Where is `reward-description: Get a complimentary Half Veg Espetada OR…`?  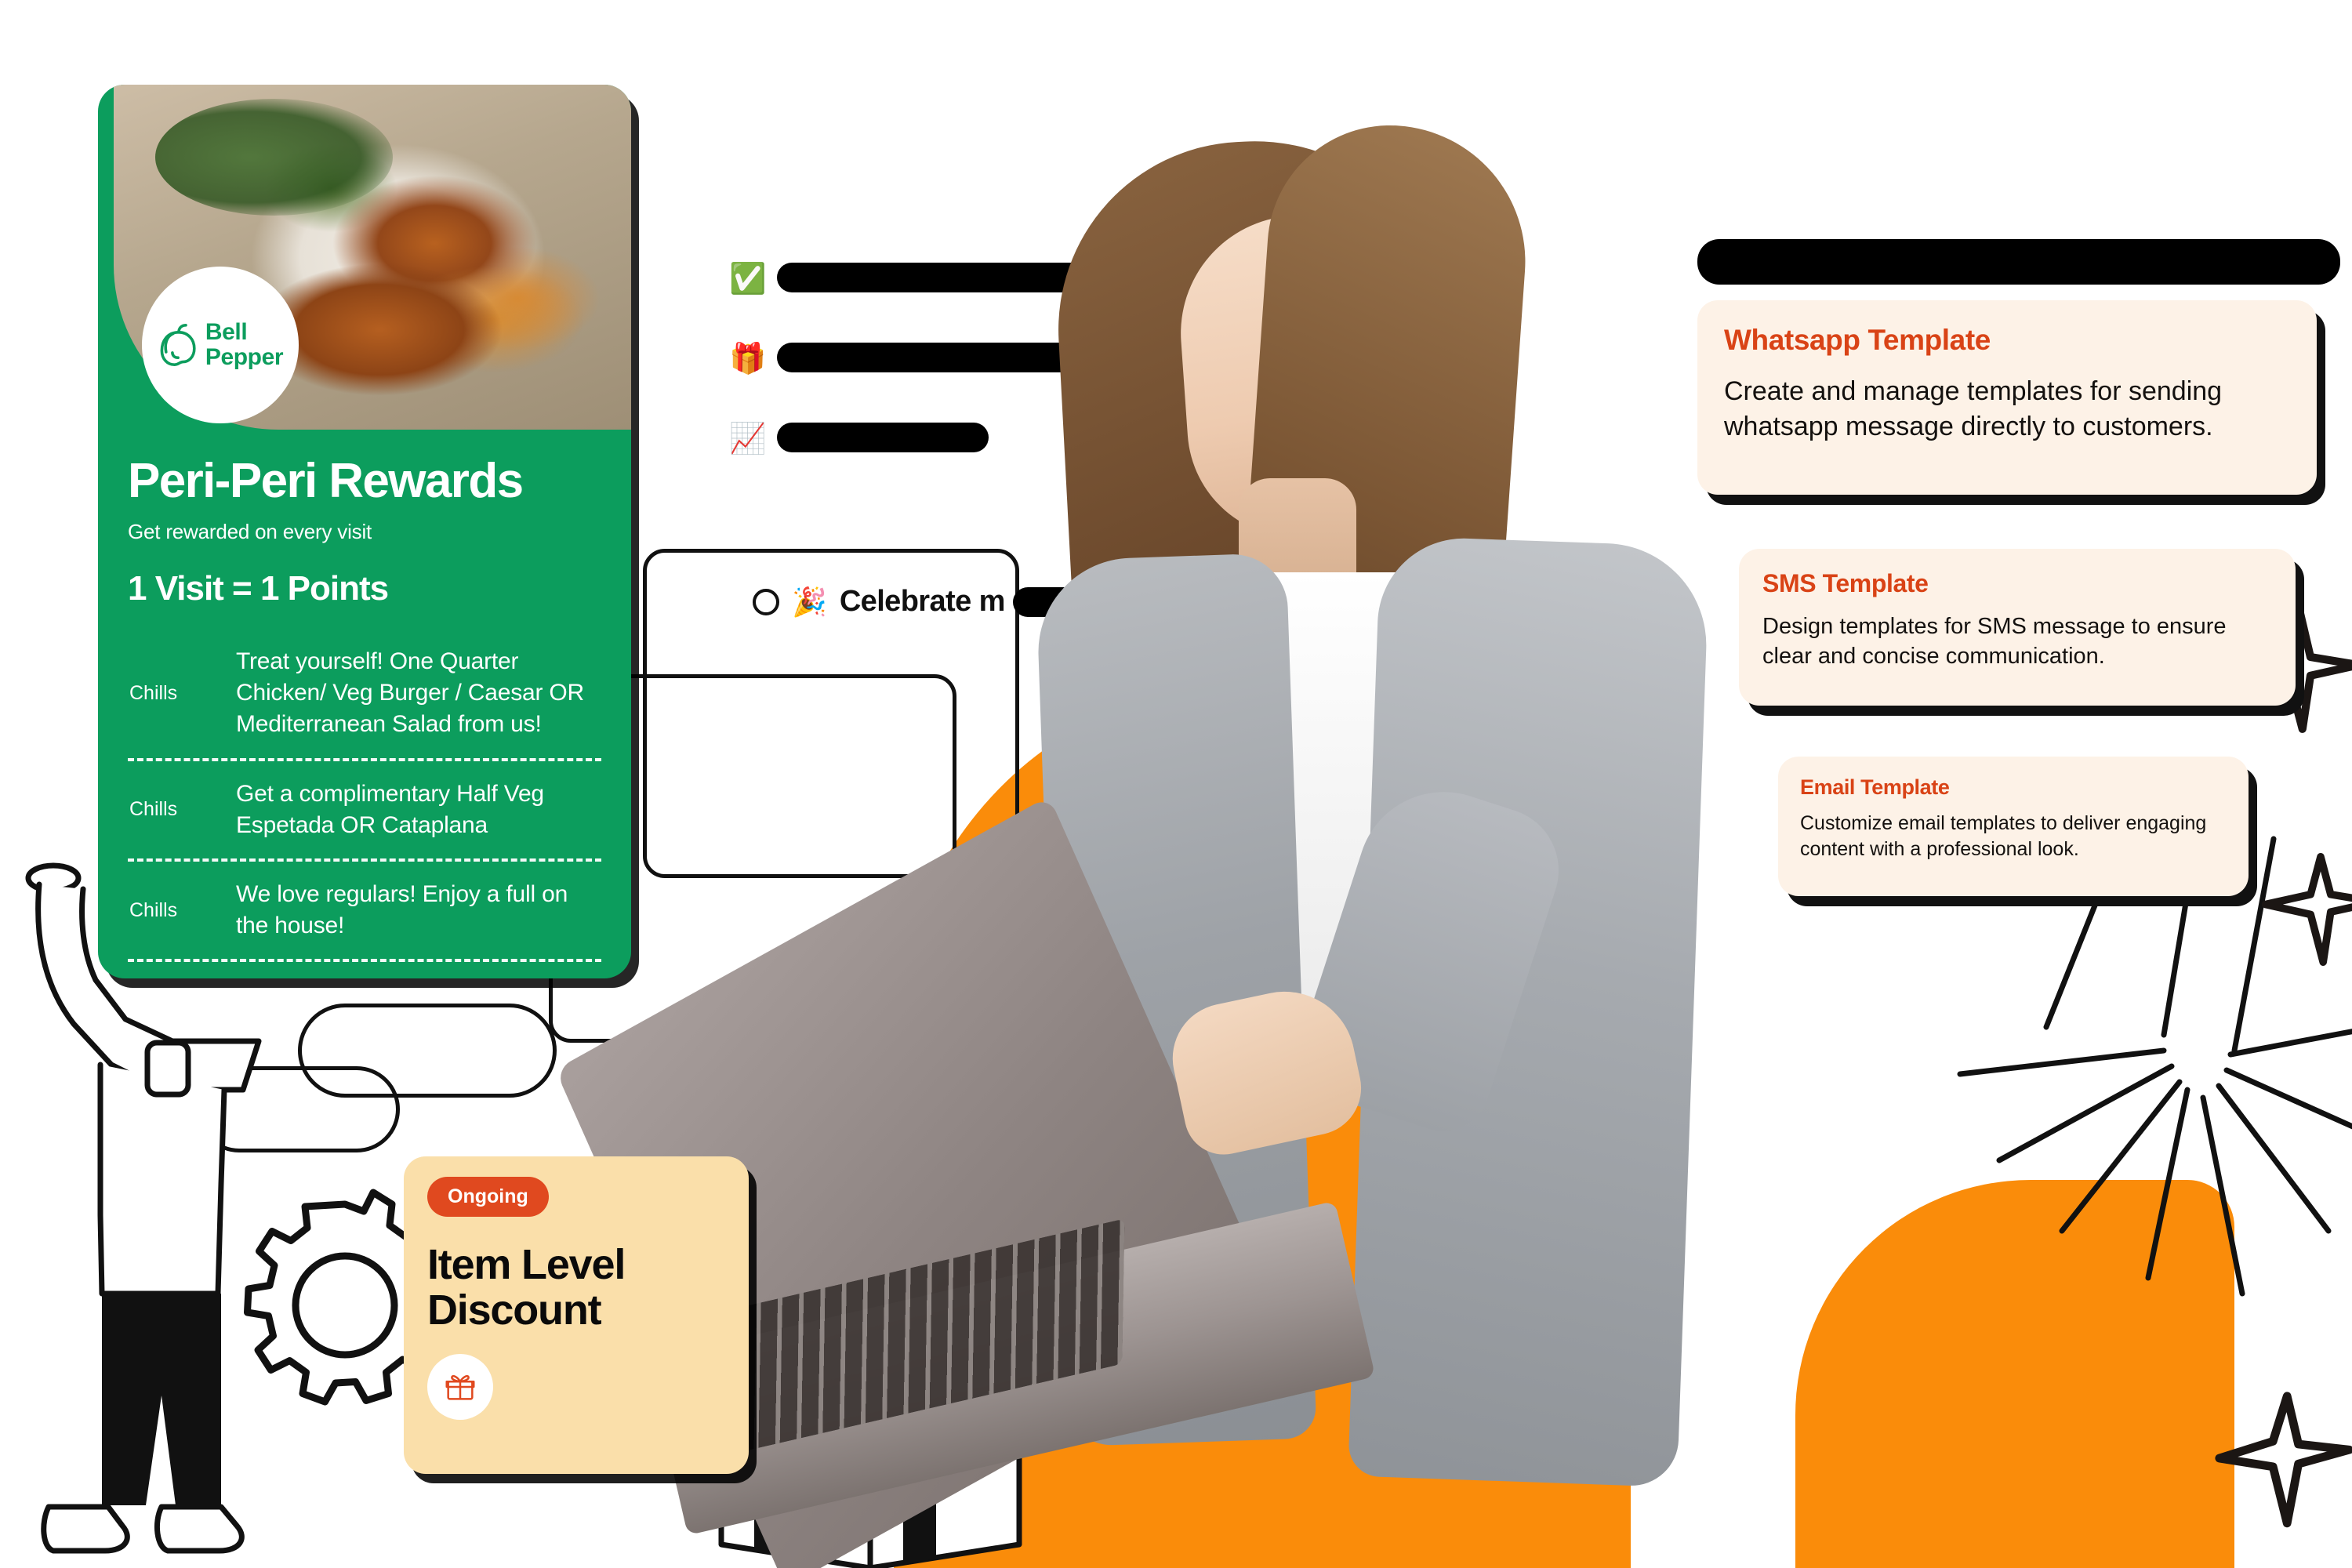
reward-description: Get a complimentary Half Veg Espetada OR… is located at coordinates (390, 809).